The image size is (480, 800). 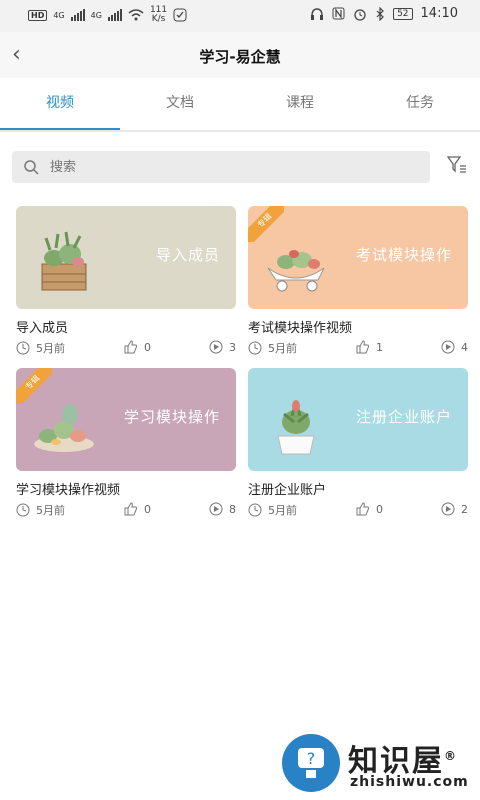 I want to click on video-plays: 4, so click(x=454, y=347).